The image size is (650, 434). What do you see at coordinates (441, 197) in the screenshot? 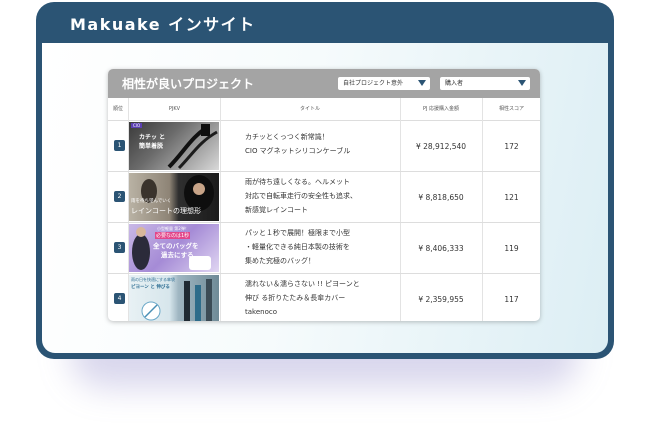
I see `pledge-amount: ¥ 8,818,650` at bounding box center [441, 197].